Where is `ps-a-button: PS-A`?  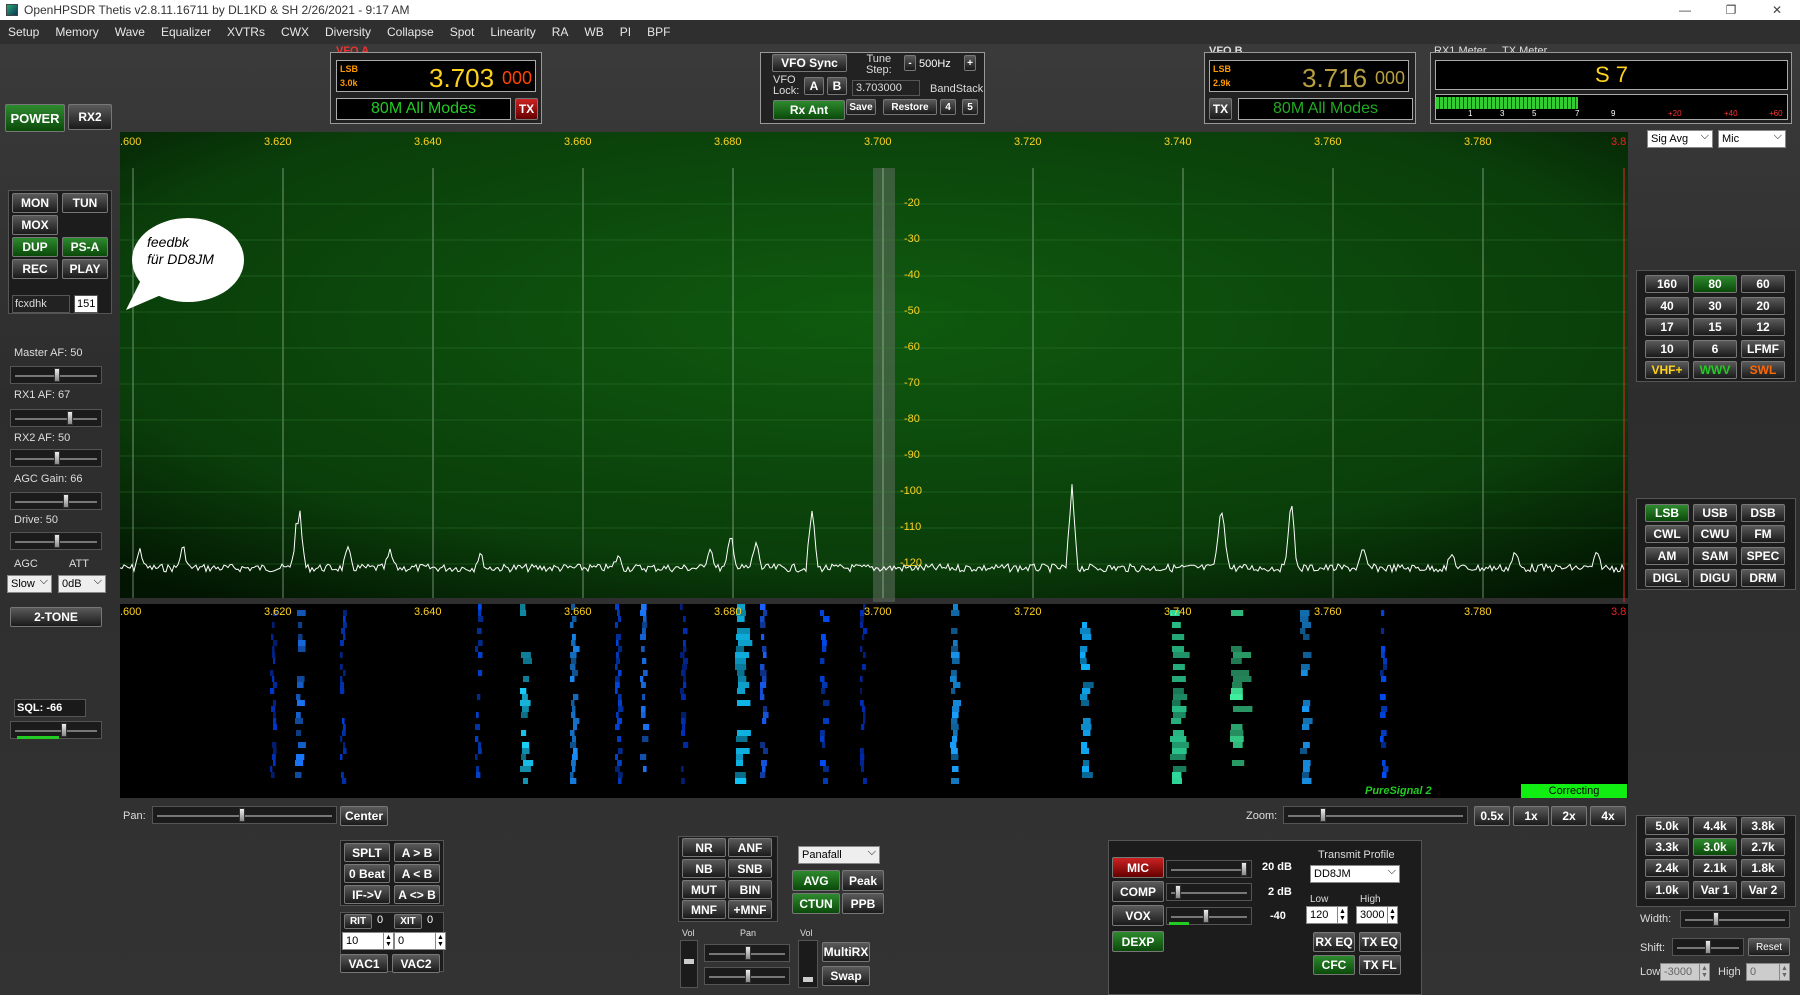
ps-a-button: PS-A is located at coordinates (85, 247).